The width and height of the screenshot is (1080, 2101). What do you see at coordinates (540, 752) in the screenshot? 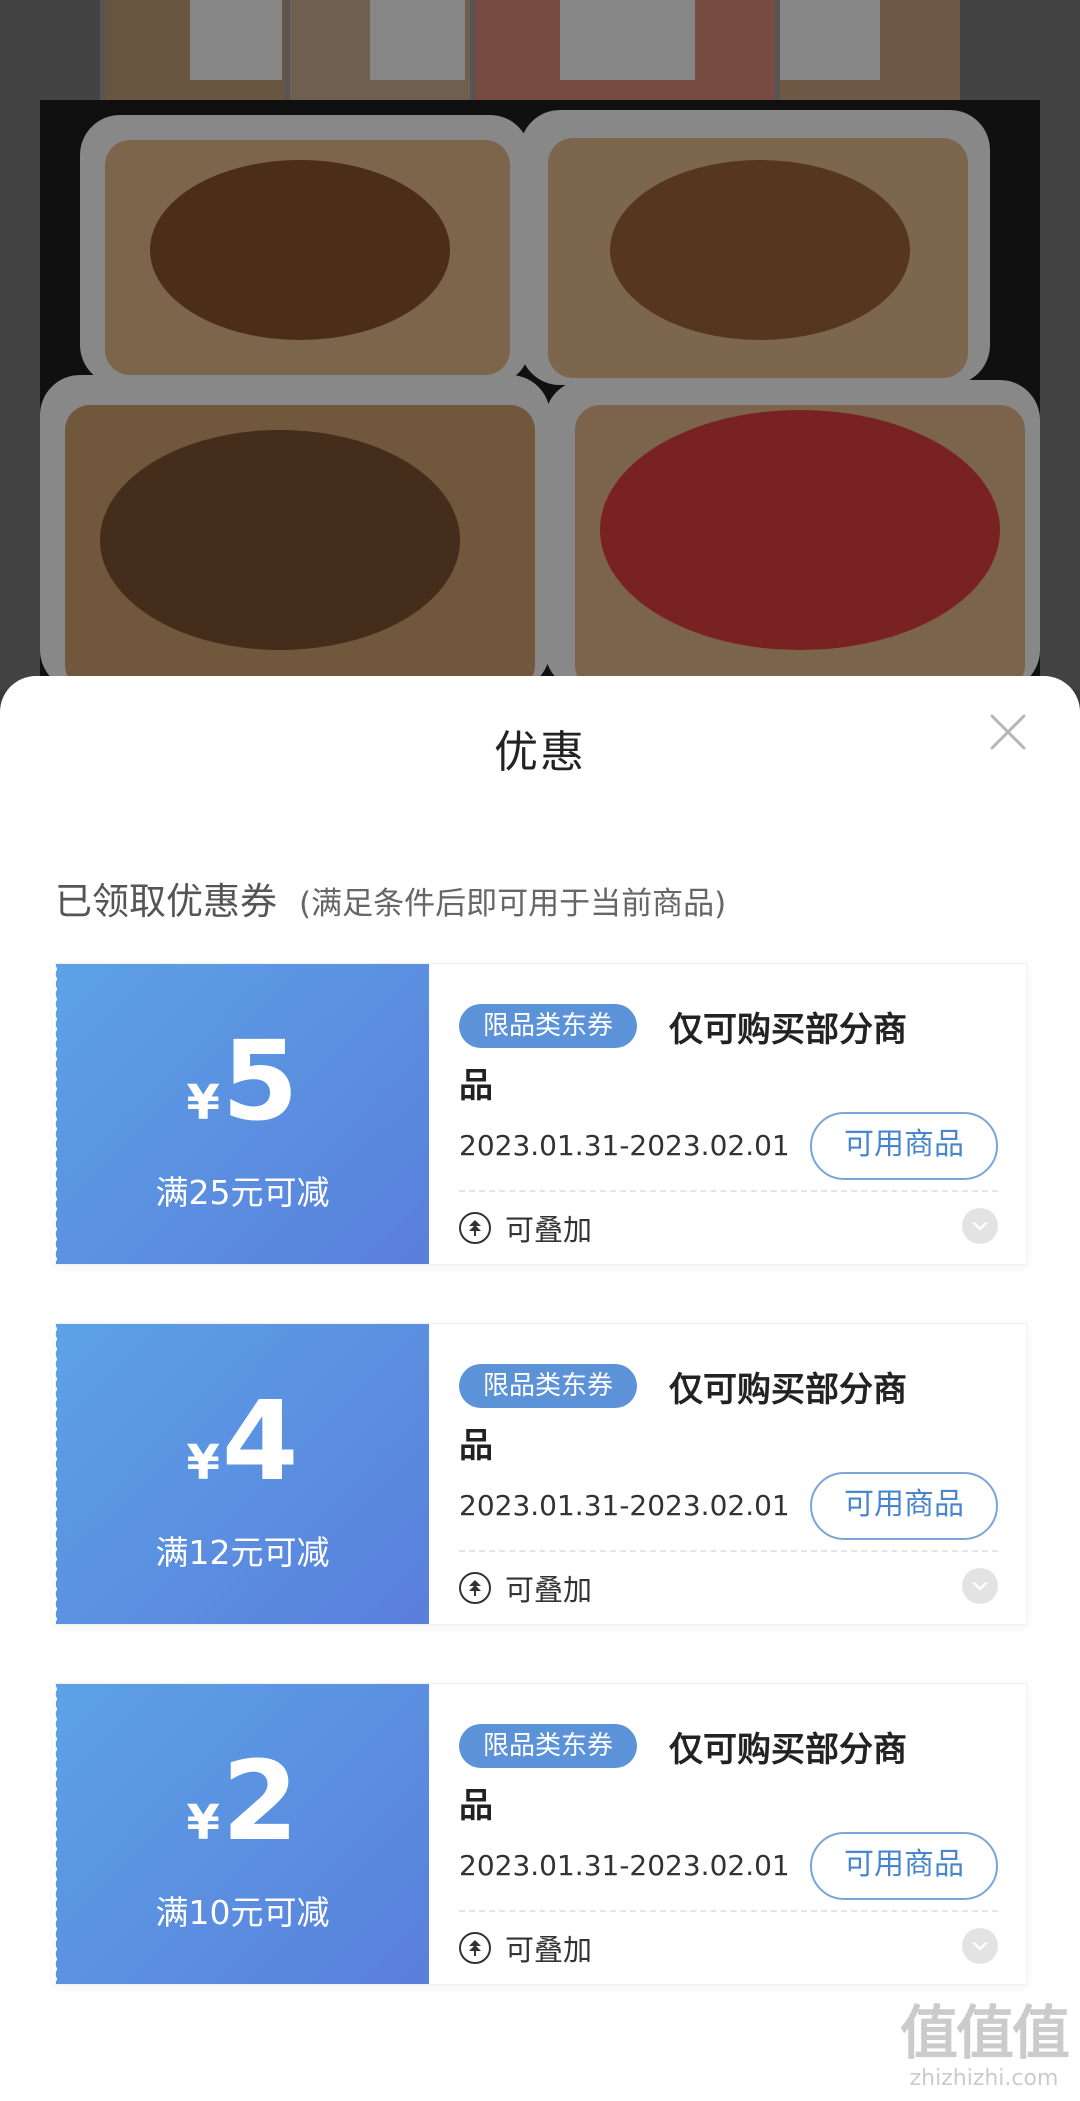
I see `sheet-title: 优惠` at bounding box center [540, 752].